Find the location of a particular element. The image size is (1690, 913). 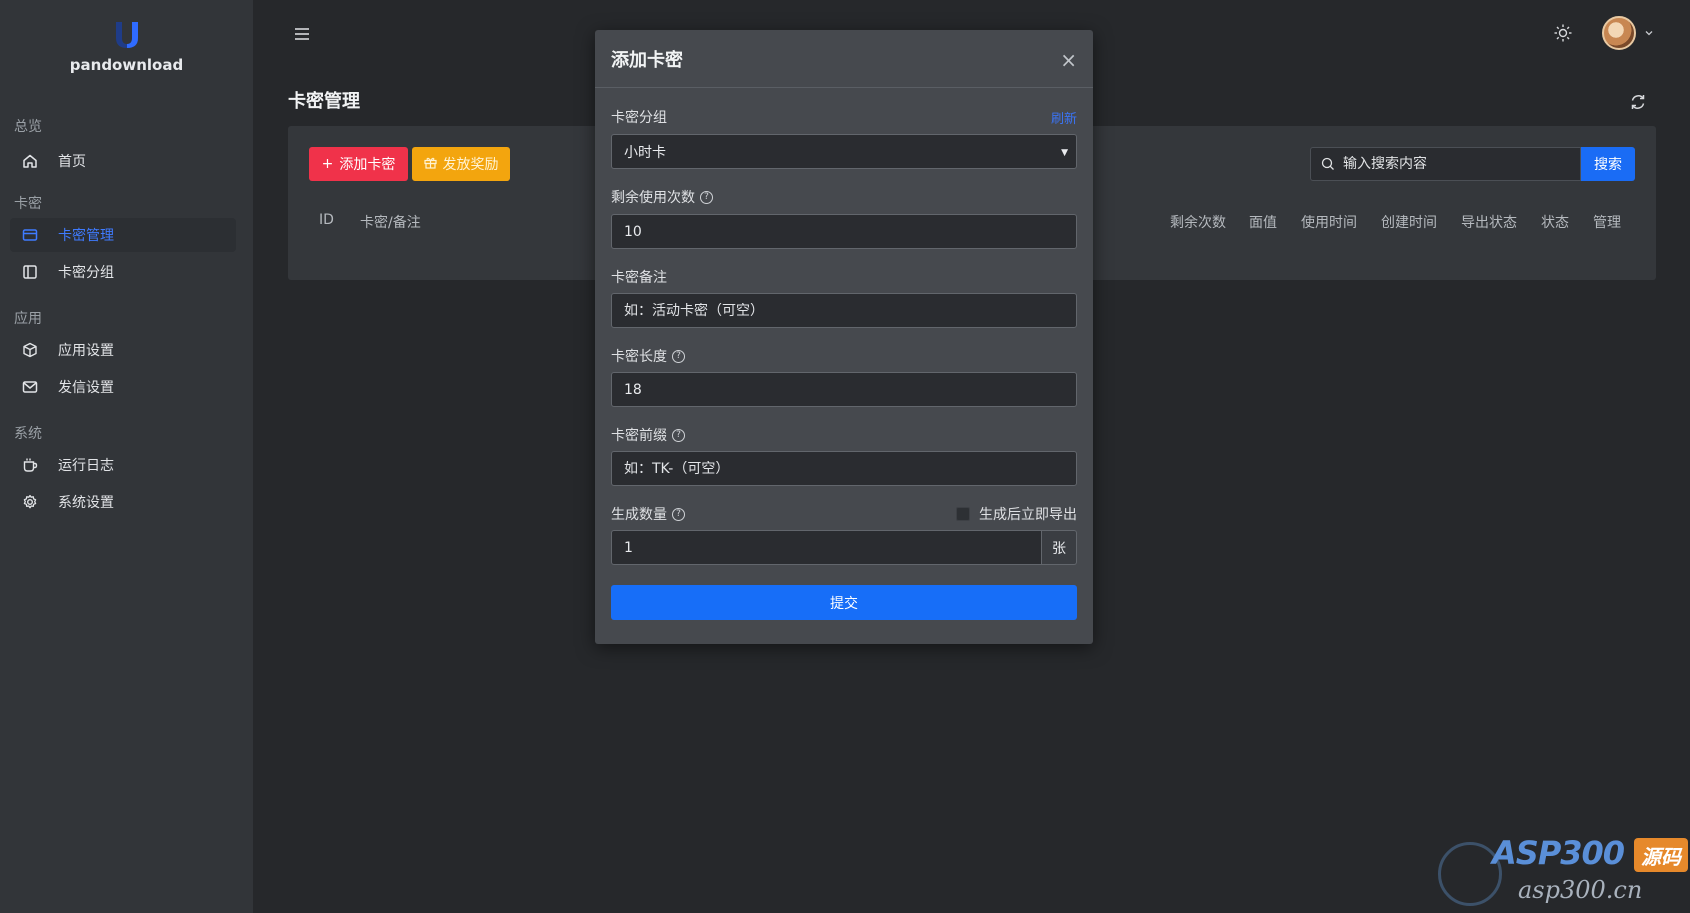

count-input is located at coordinates (826, 547).